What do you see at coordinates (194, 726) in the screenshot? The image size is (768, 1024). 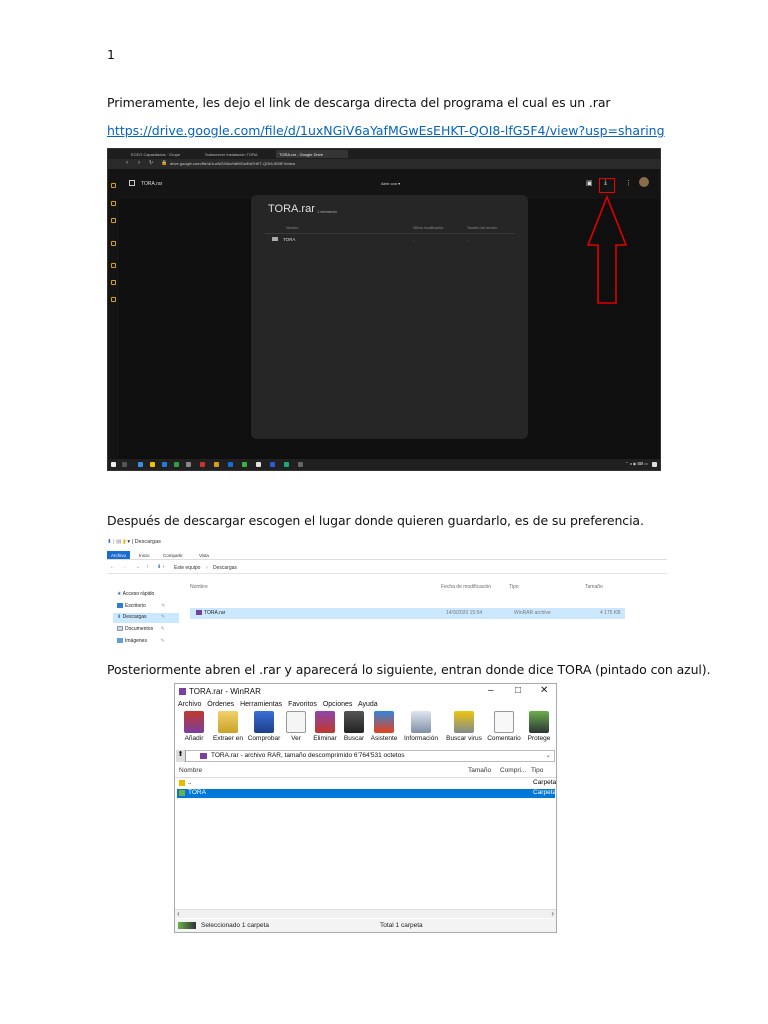 I see `add-button: Añadir` at bounding box center [194, 726].